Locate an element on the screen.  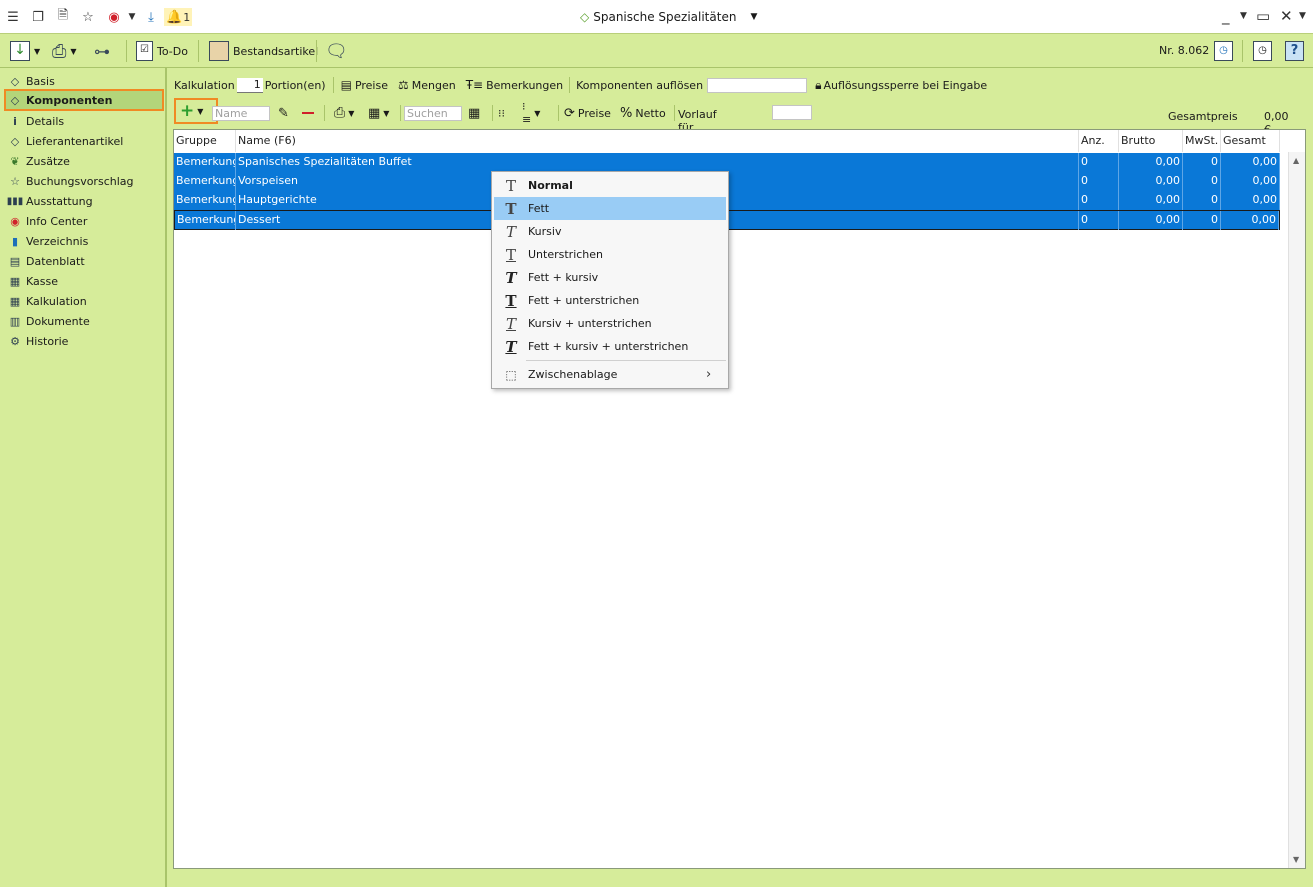
sperre-checkbox: Auflösungssperre bei Eingabe is located at coordinates (905, 85).